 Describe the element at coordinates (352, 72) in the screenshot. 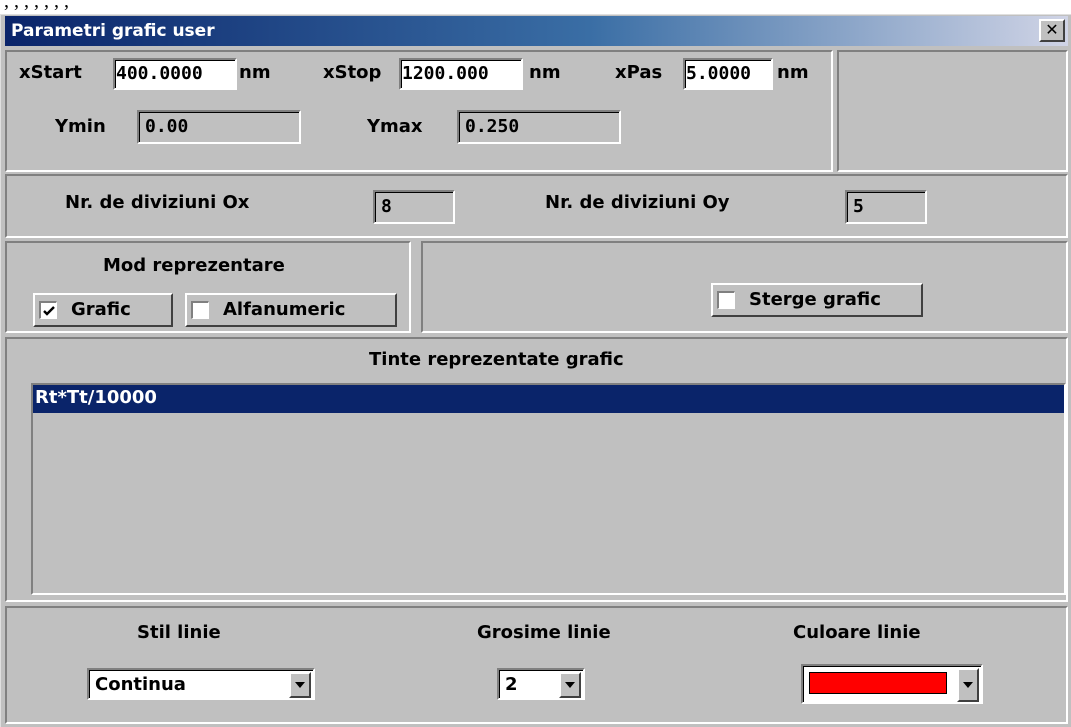

I see `xstop-label: xStop` at that location.